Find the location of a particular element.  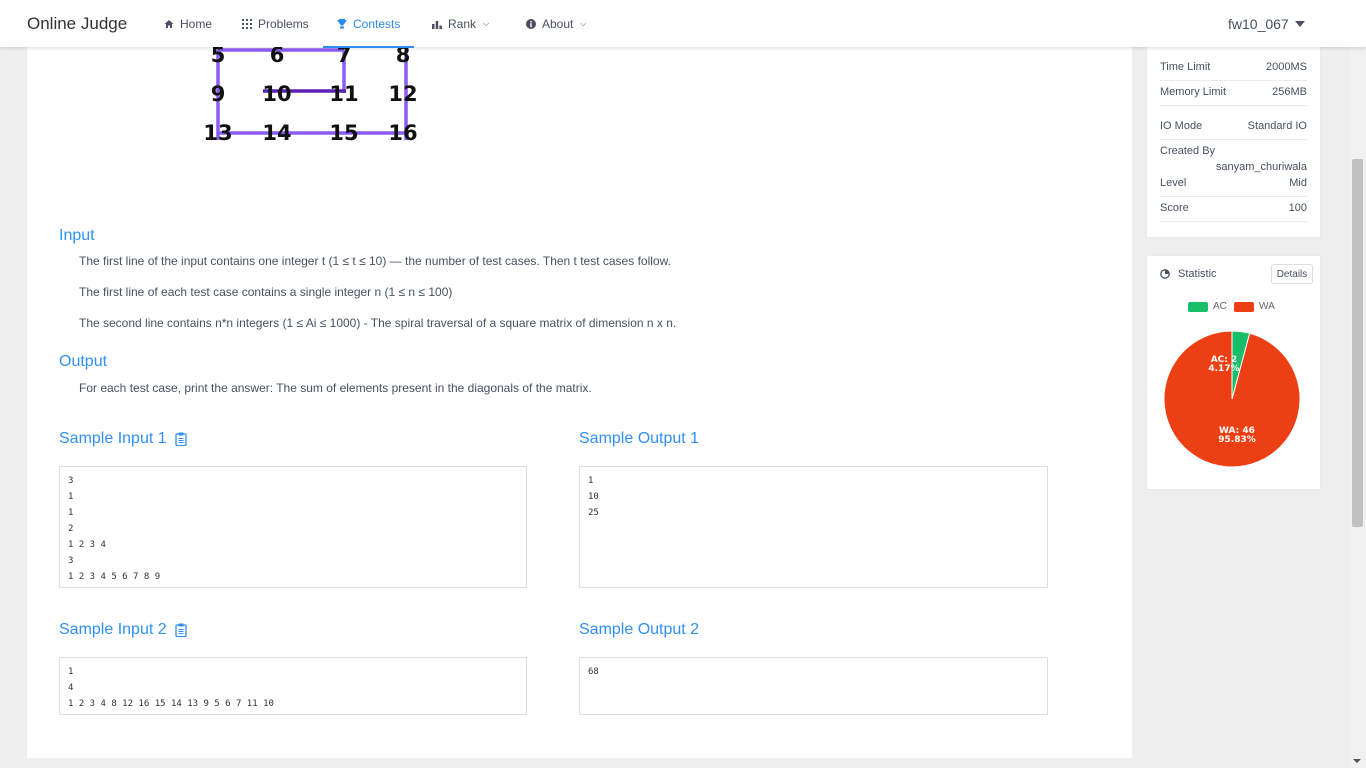

legend-wa-label: WA is located at coordinates (1267, 306).